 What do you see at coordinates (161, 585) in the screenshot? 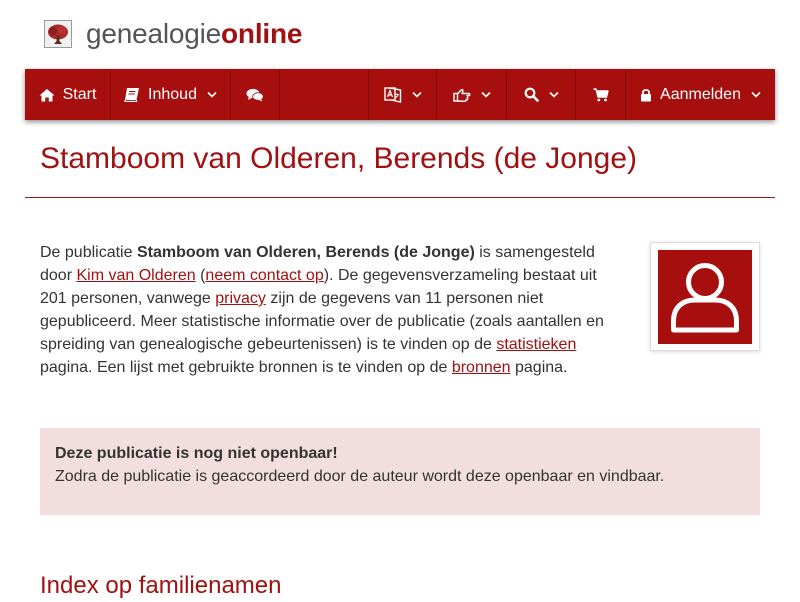
I see `surname-index-heading: Index op familienamen` at bounding box center [161, 585].